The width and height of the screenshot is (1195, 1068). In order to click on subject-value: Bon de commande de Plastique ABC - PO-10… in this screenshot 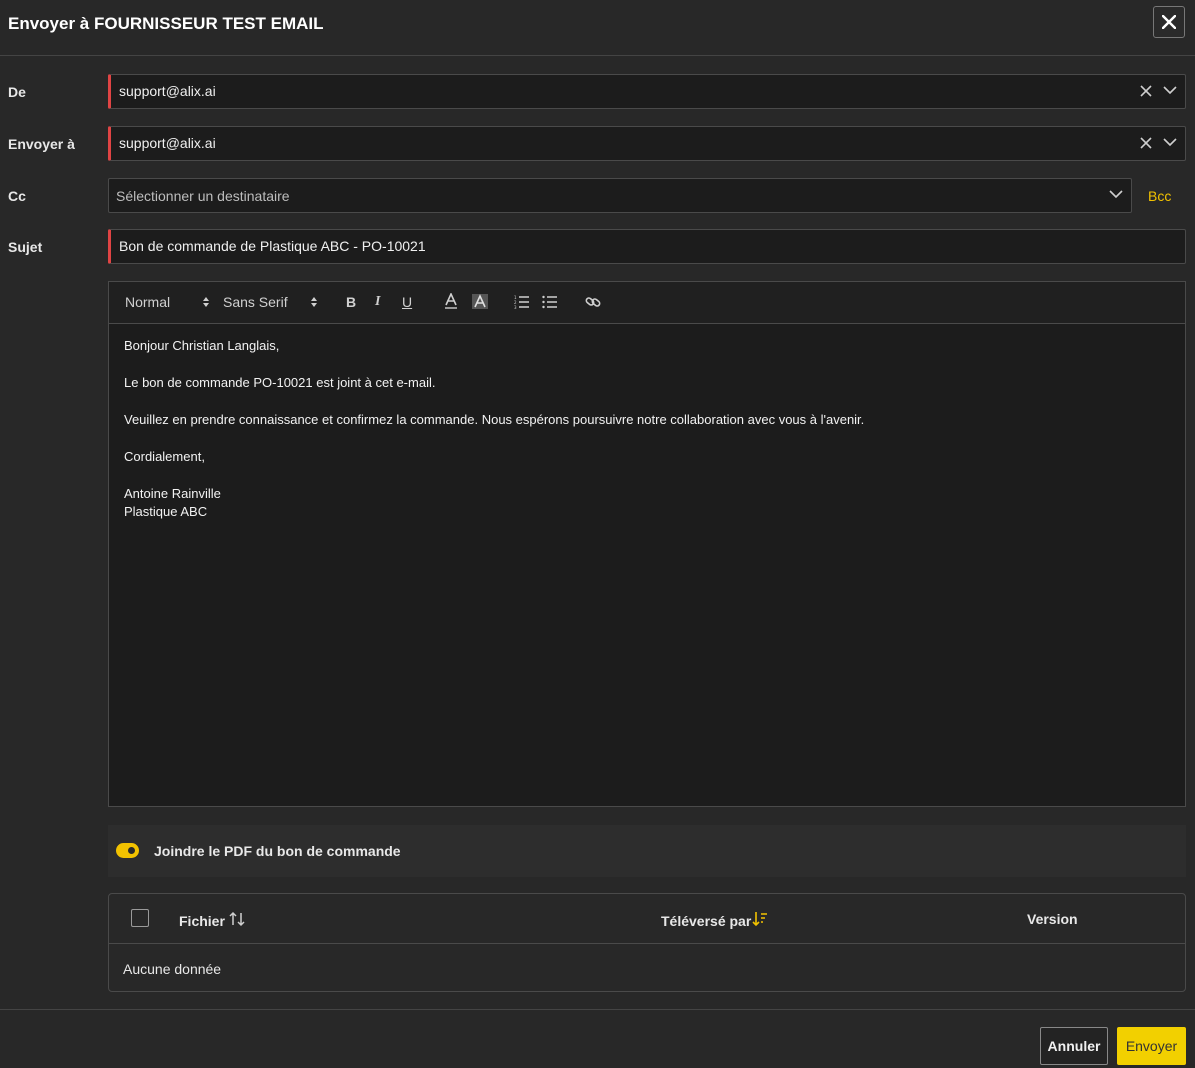, I will do `click(272, 246)`.